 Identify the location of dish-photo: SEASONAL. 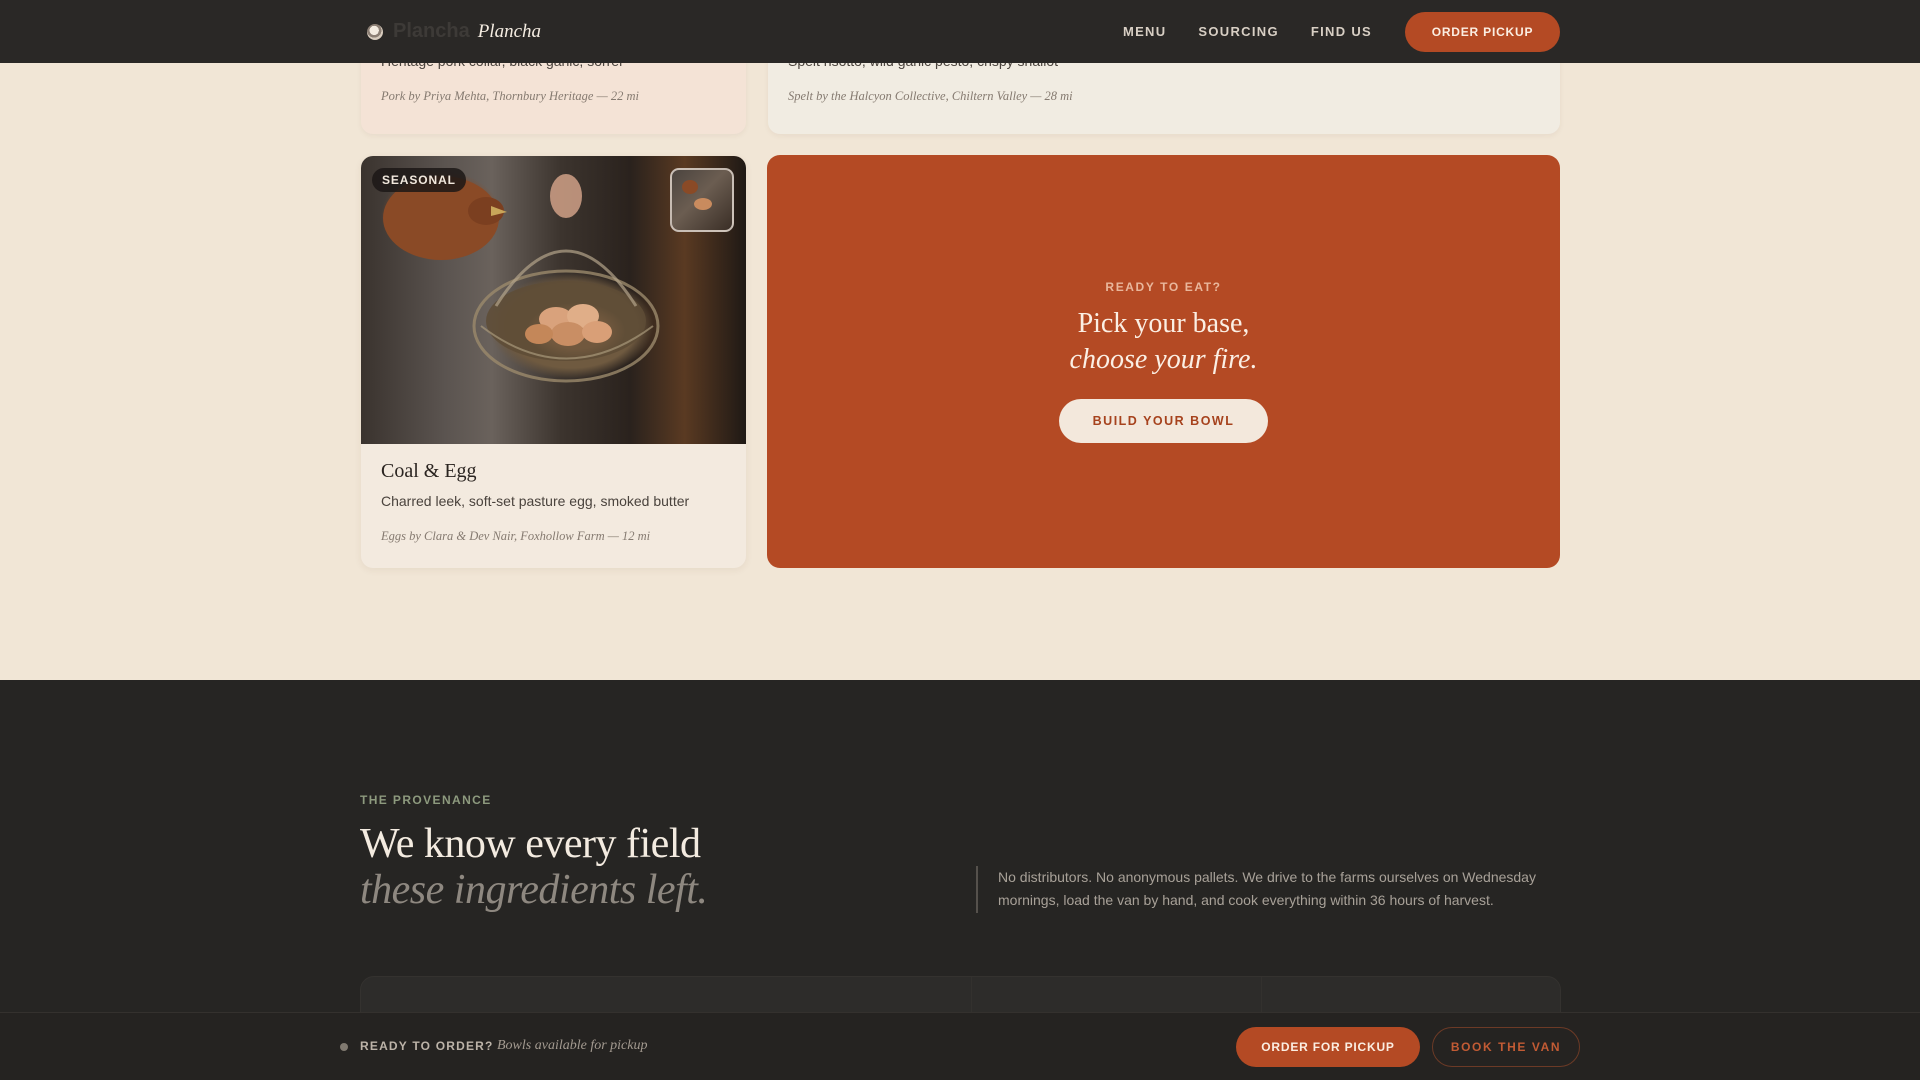
(553, 300).